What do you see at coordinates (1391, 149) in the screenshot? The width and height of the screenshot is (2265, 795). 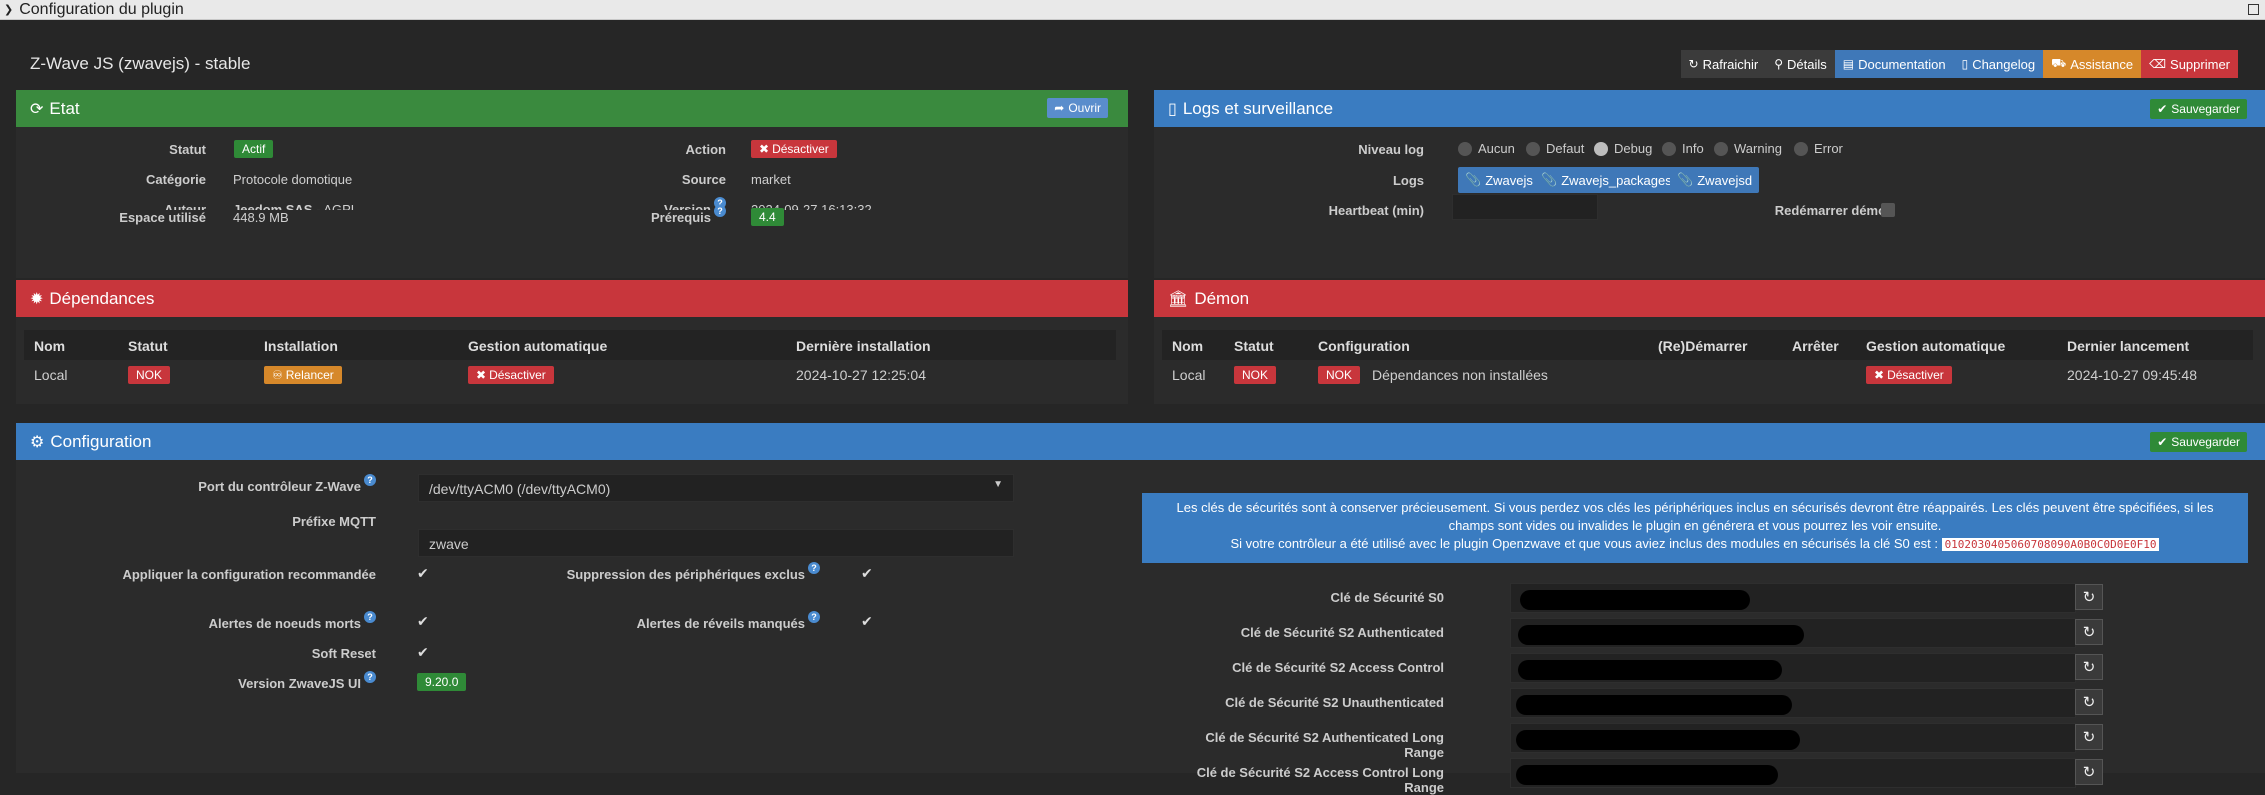 I see `niveau-log-label: Niveau log` at bounding box center [1391, 149].